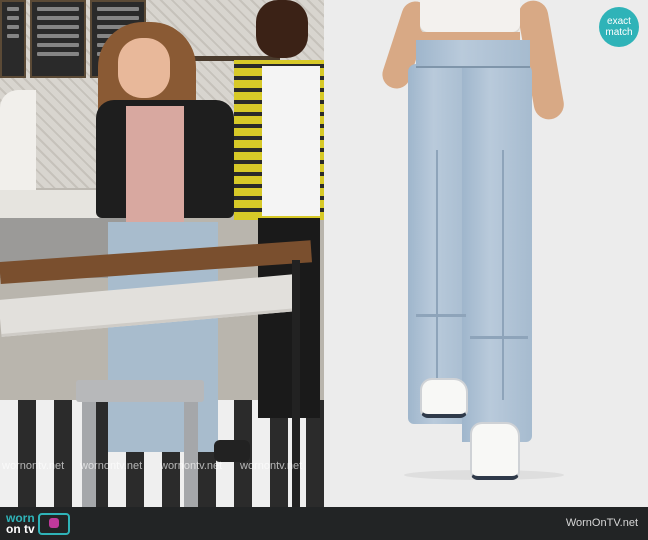  I want to click on wornontv-logo: worn on tv, so click(38, 524).